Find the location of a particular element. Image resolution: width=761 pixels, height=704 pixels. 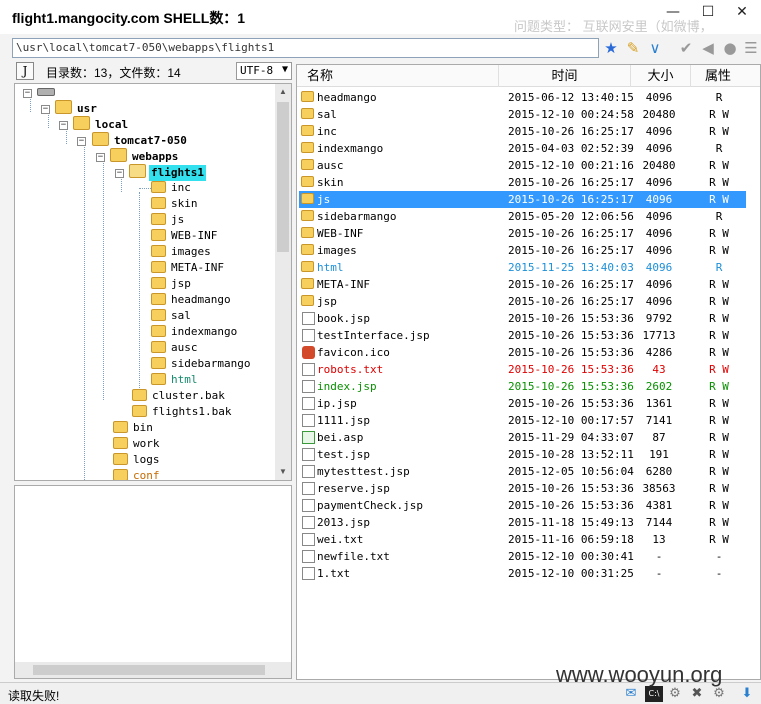

download-icon: ⬇ is located at coordinates (747, 694).